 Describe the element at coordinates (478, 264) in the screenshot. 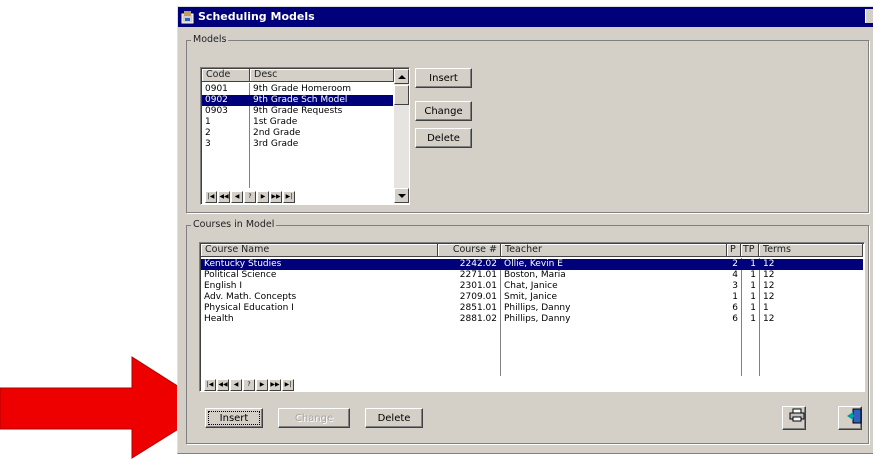

I see `course-number: 2242.02` at that location.